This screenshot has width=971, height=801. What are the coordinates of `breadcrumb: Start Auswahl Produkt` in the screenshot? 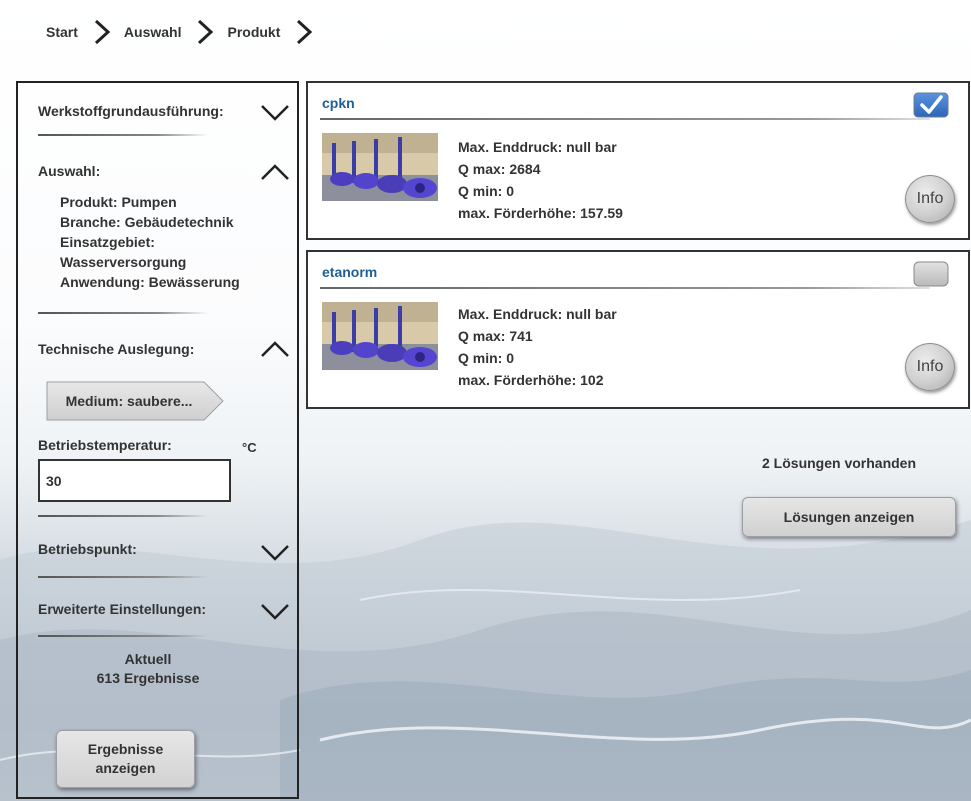 It's located at (186, 32).